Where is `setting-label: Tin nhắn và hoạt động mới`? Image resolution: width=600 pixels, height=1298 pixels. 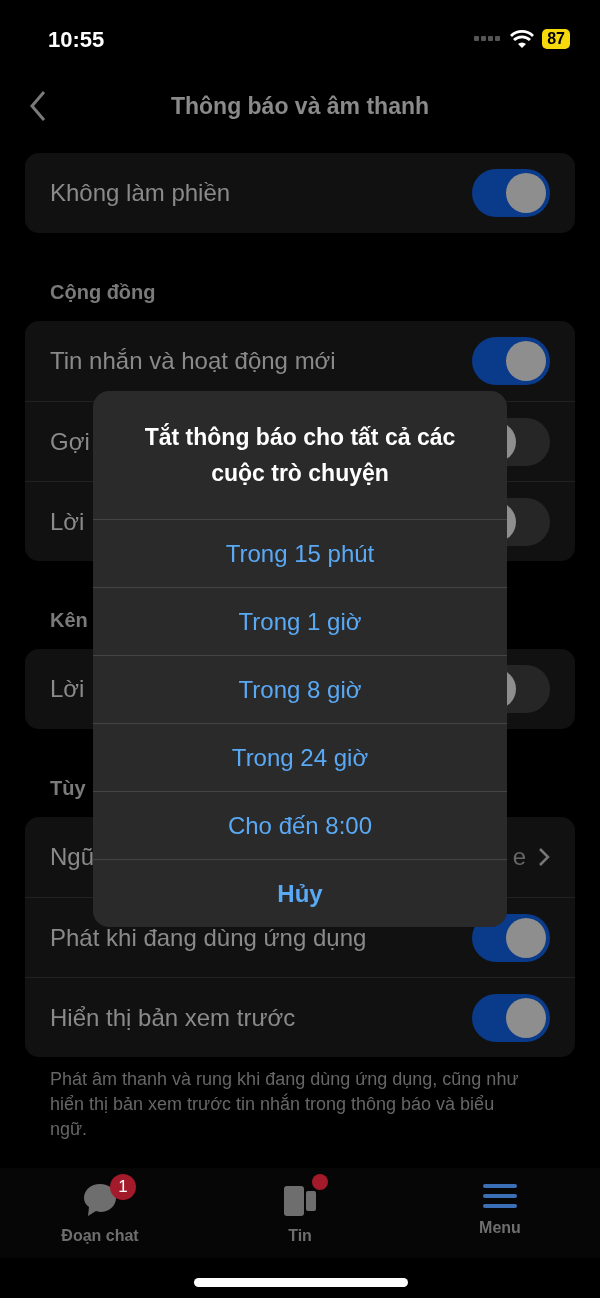
setting-label: Tin nhắn và hoạt động mới is located at coordinates (193, 361).